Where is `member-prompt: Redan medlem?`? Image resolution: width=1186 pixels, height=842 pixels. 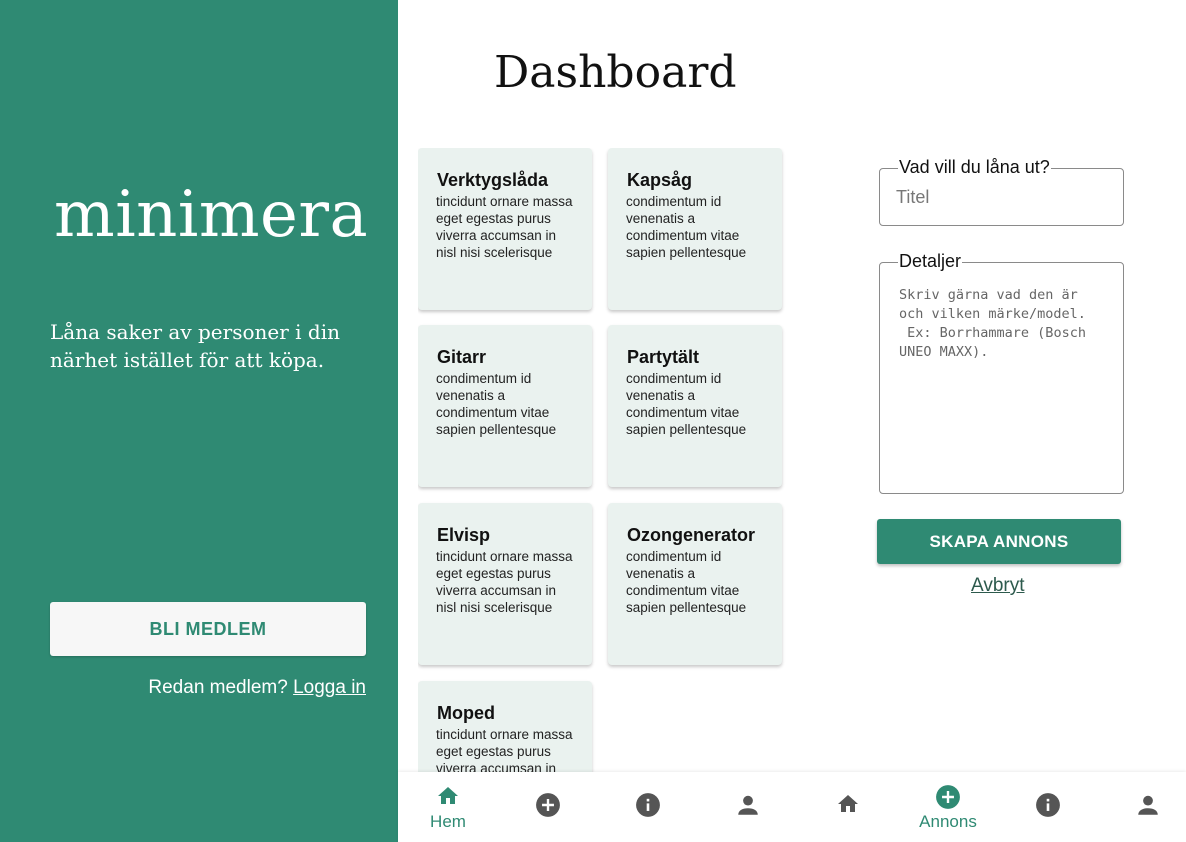
member-prompt: Redan medlem? is located at coordinates (218, 687).